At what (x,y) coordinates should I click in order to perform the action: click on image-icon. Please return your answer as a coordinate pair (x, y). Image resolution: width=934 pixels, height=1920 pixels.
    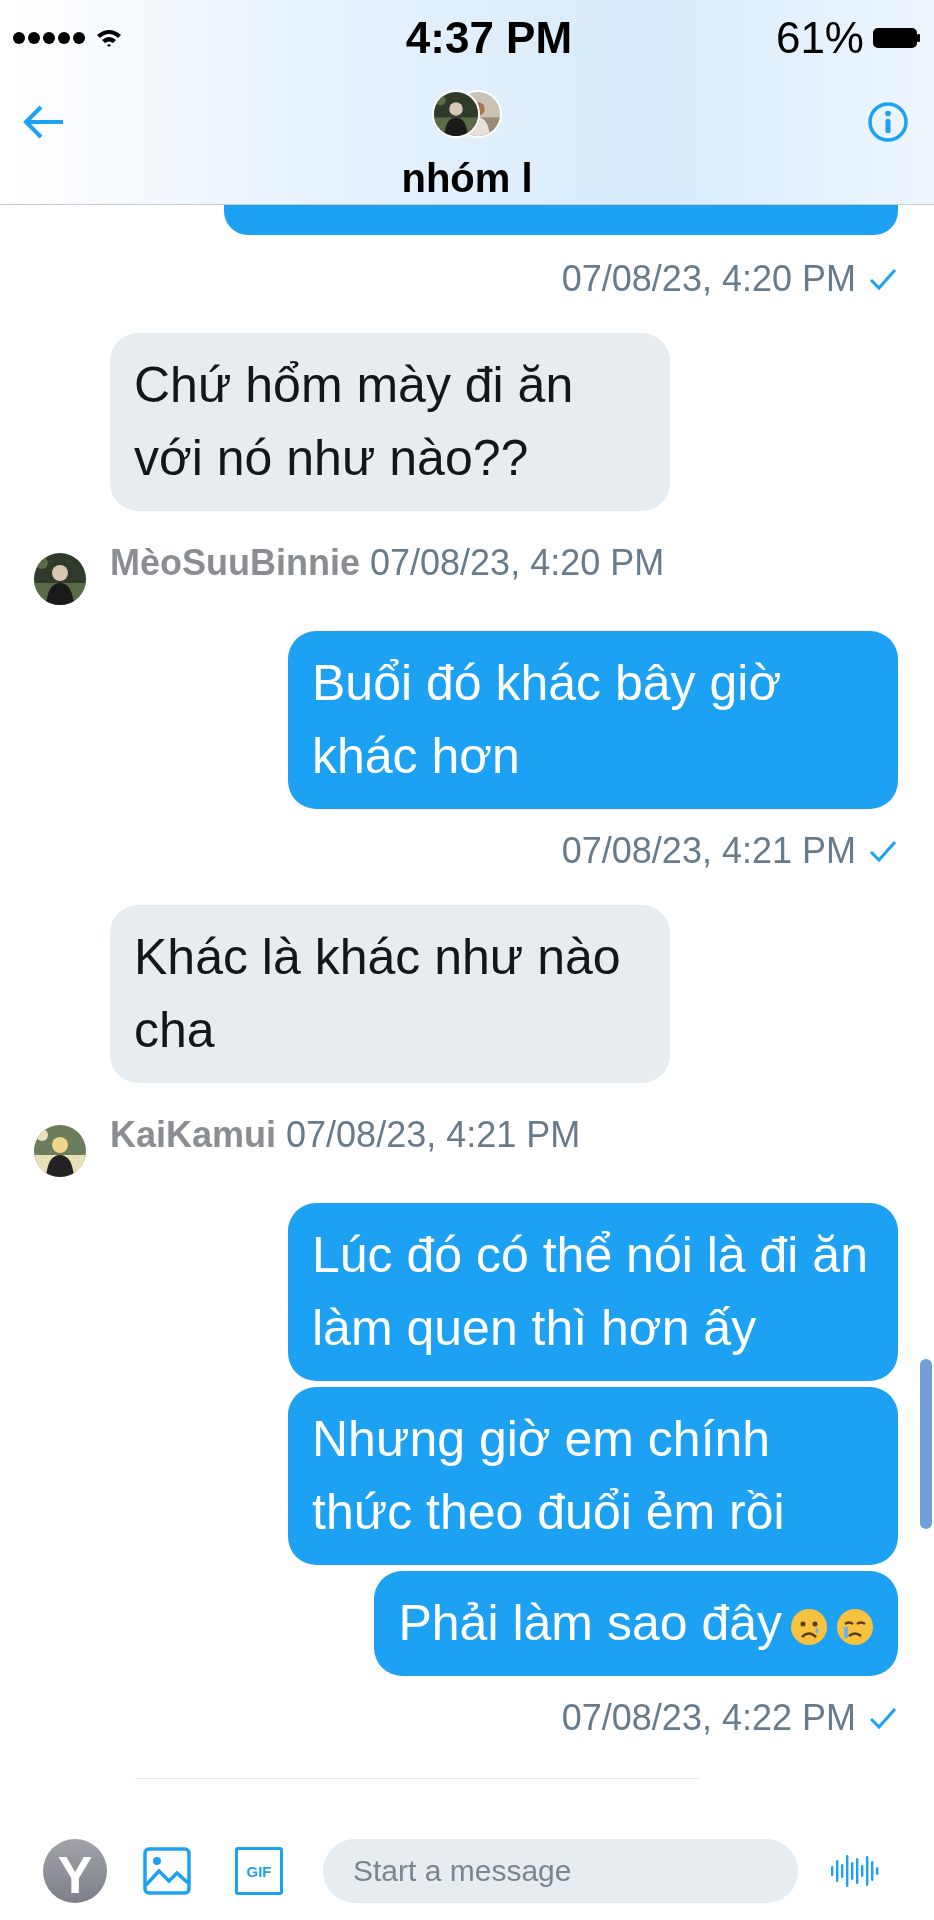
    Looking at the image, I should click on (167, 1871).